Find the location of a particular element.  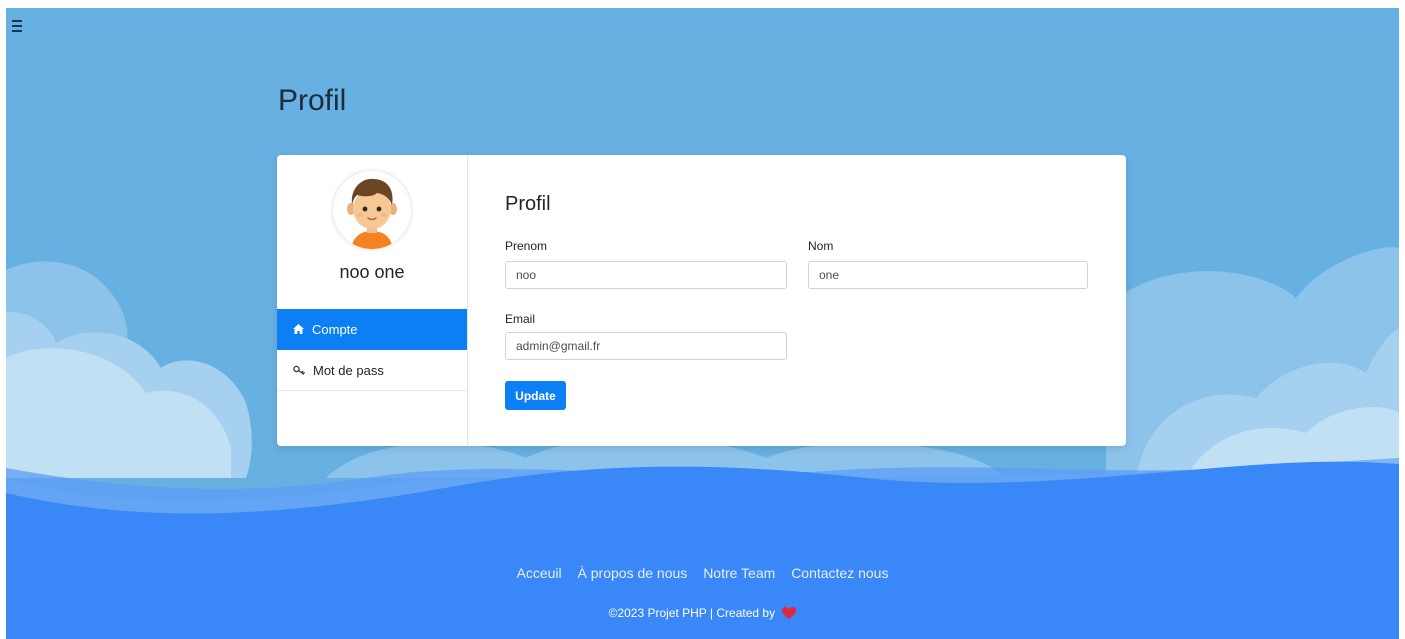

nom-label: Nom is located at coordinates (821, 246).